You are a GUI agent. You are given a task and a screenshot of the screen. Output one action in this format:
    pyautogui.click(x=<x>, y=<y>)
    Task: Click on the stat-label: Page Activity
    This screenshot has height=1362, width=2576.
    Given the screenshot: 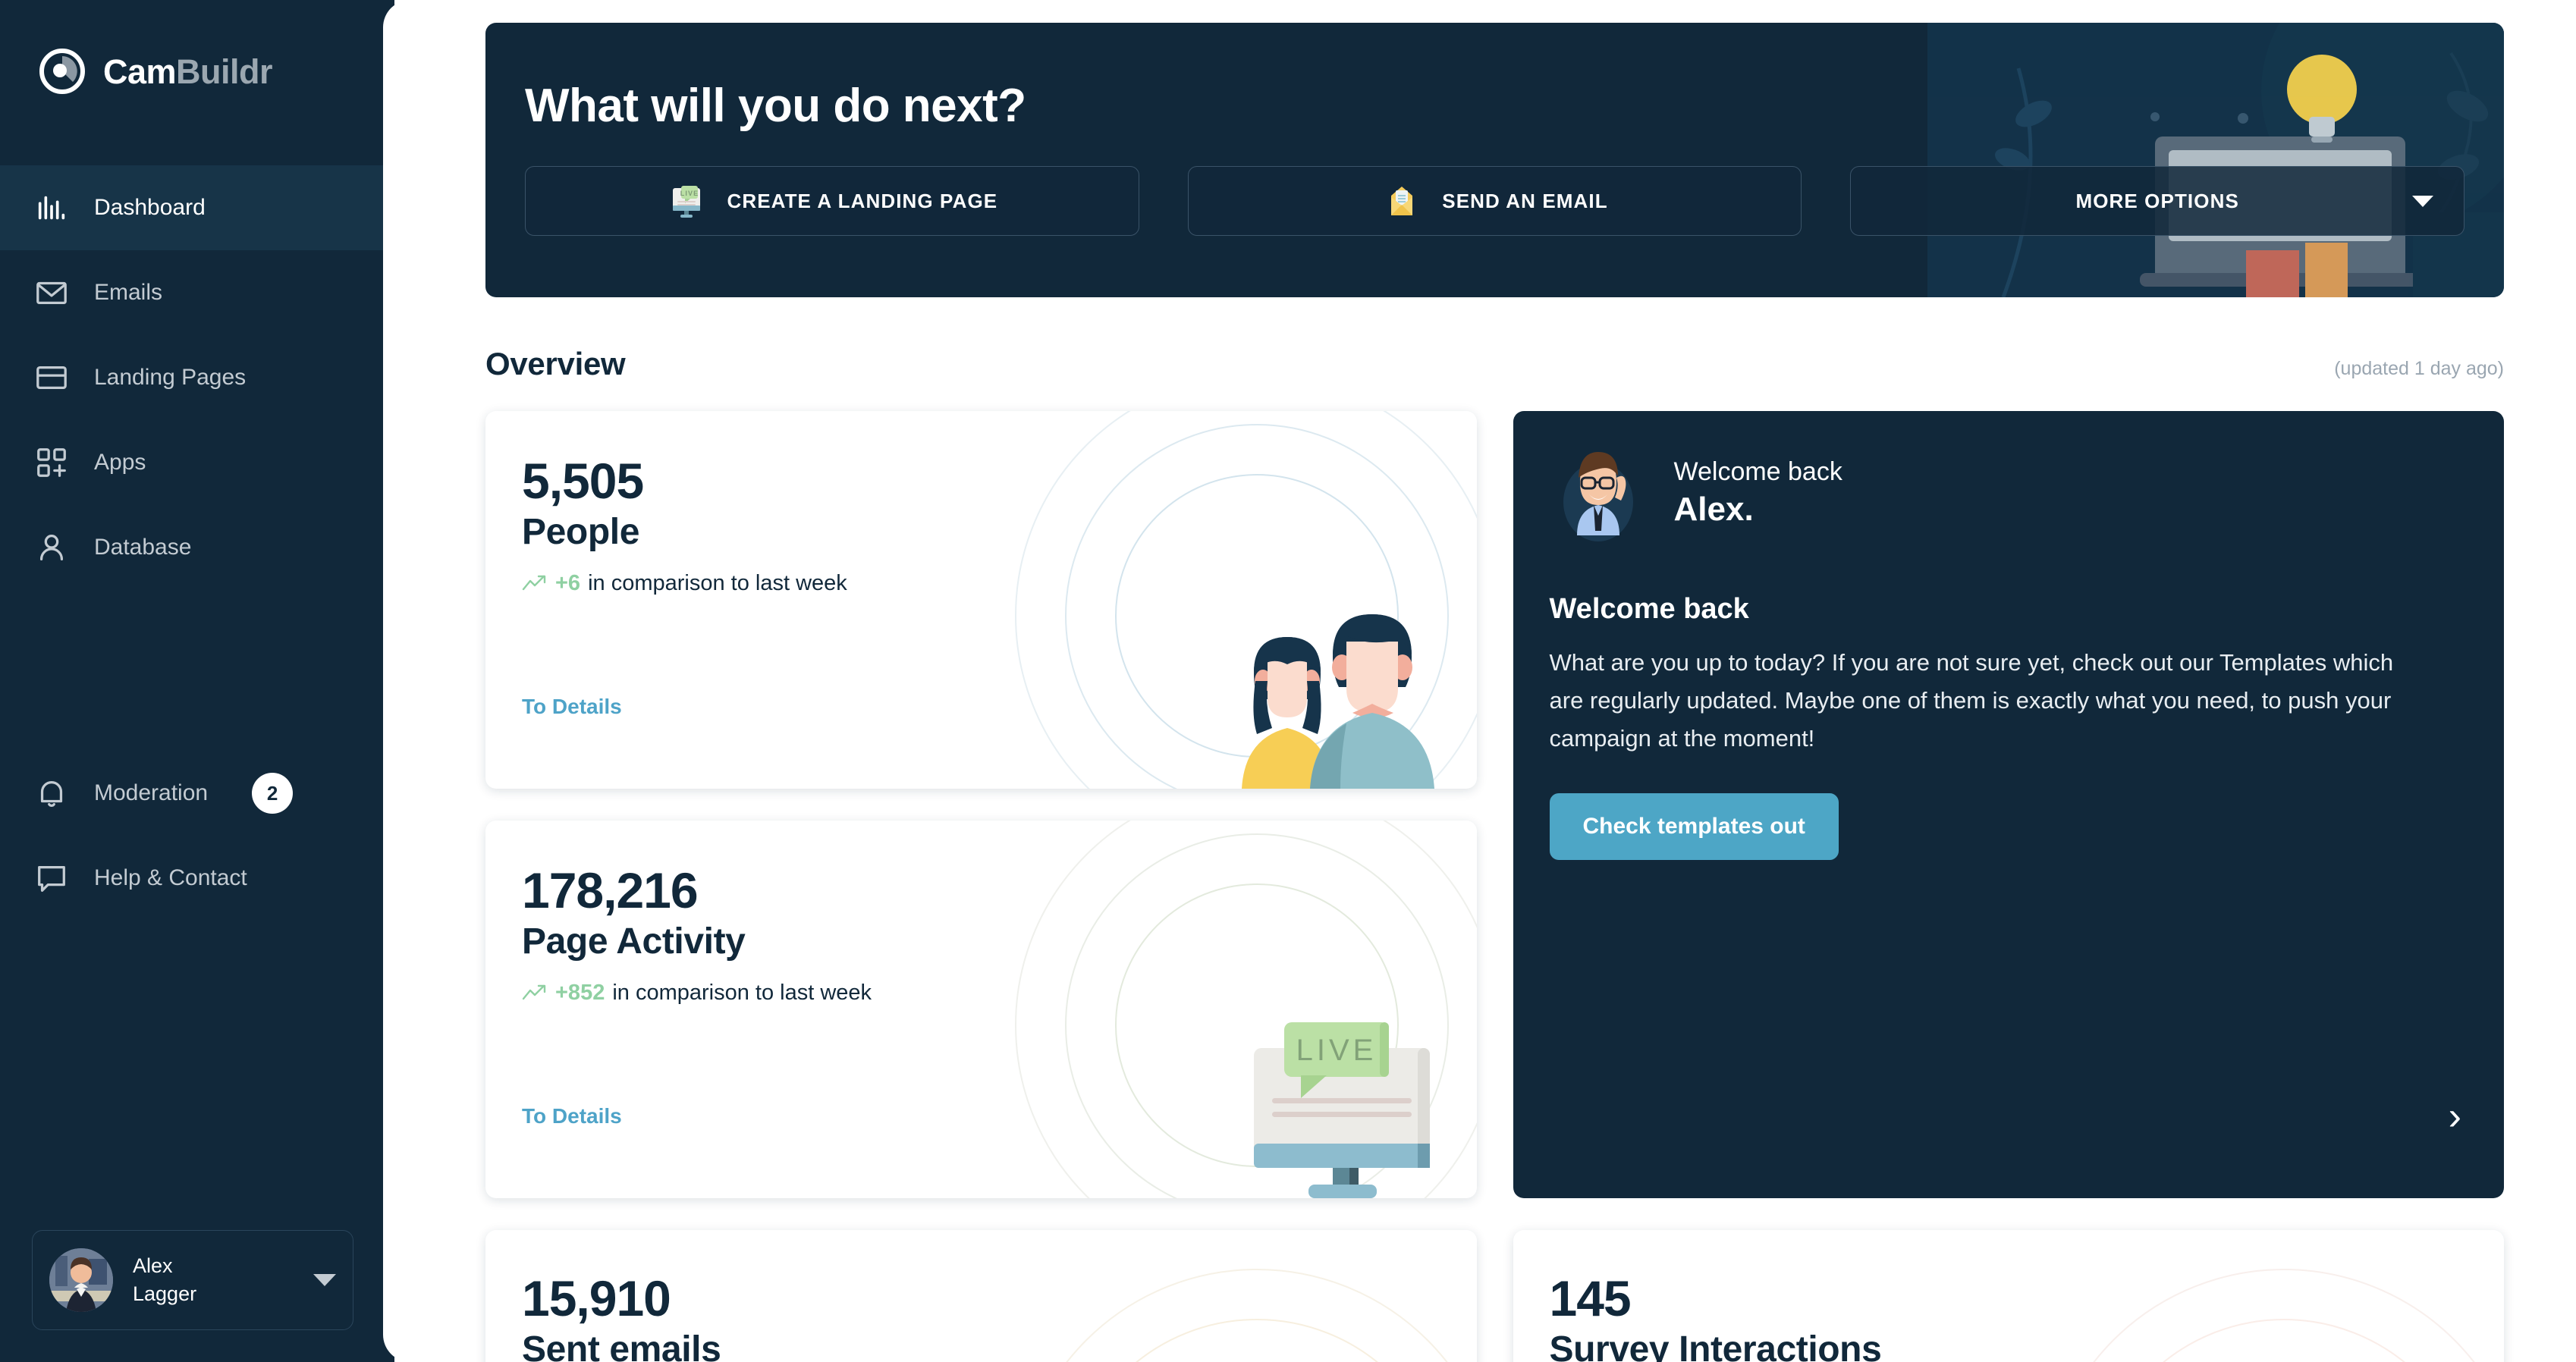 What is the action you would take?
    pyautogui.click(x=634, y=941)
    